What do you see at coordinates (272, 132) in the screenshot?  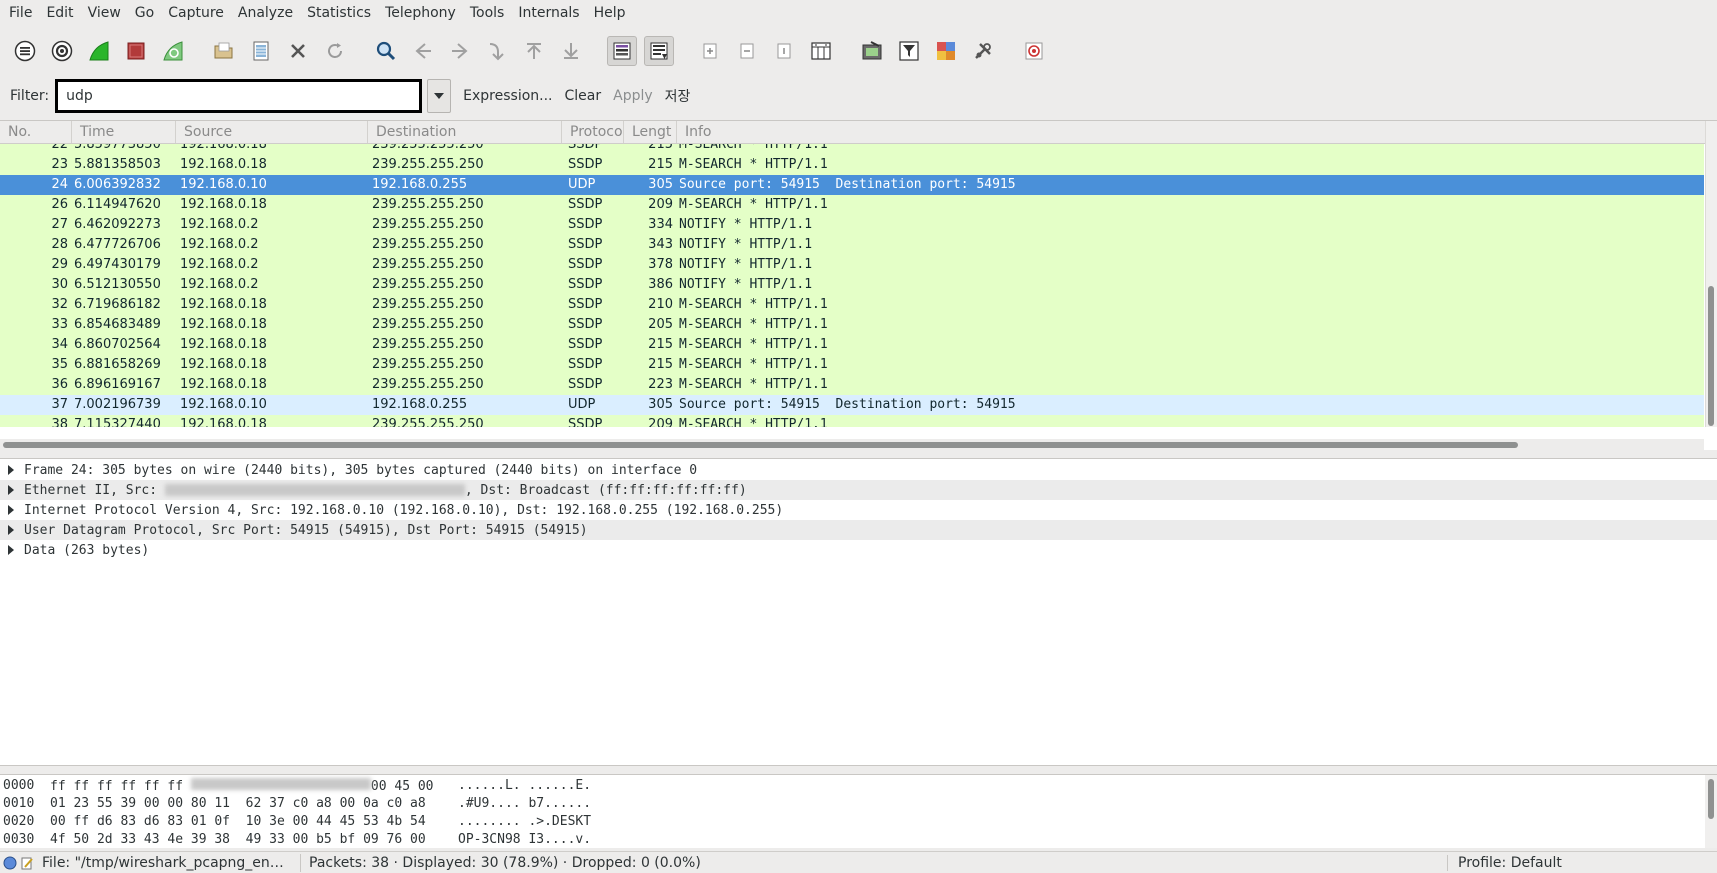 I see `column-header-source: Source` at bounding box center [272, 132].